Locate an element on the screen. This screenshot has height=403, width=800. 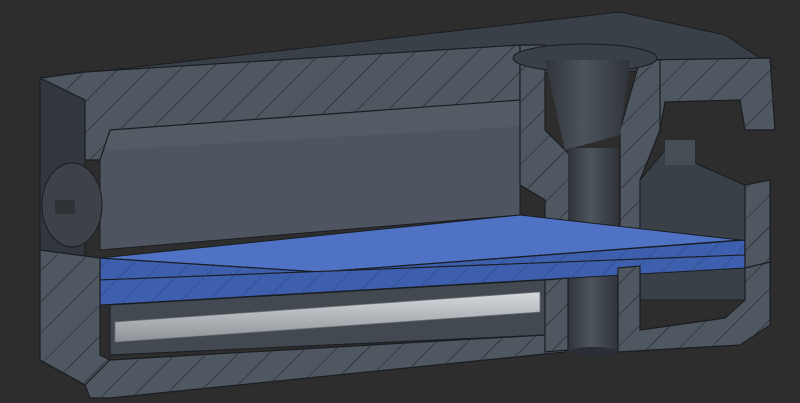
bore-outlet is located at coordinates (593, 352).